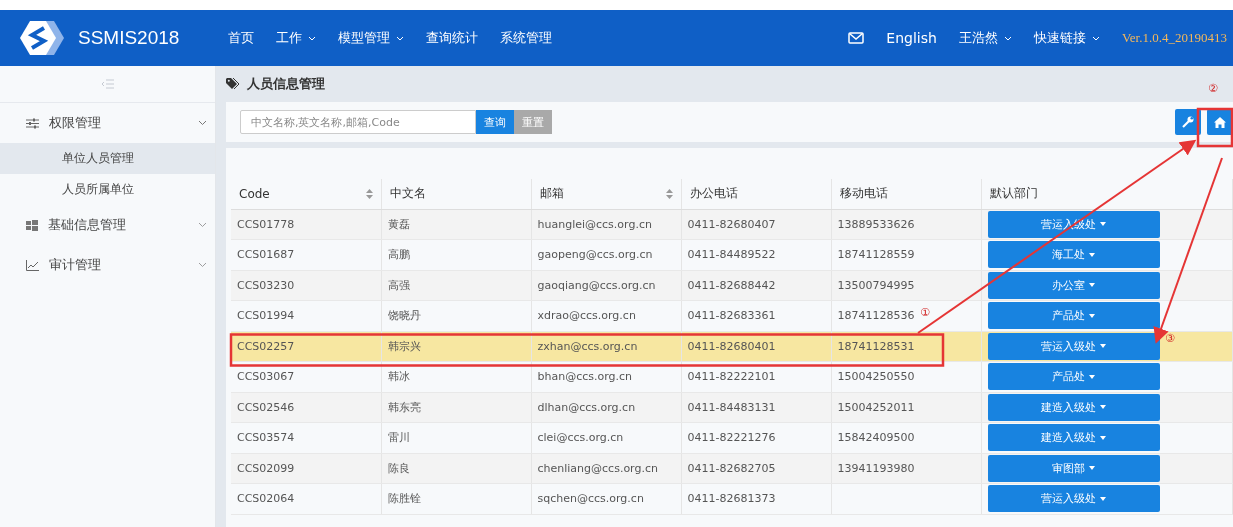 The width and height of the screenshot is (1233, 527). I want to click on table-cell: CCS02546, so click(266, 407).